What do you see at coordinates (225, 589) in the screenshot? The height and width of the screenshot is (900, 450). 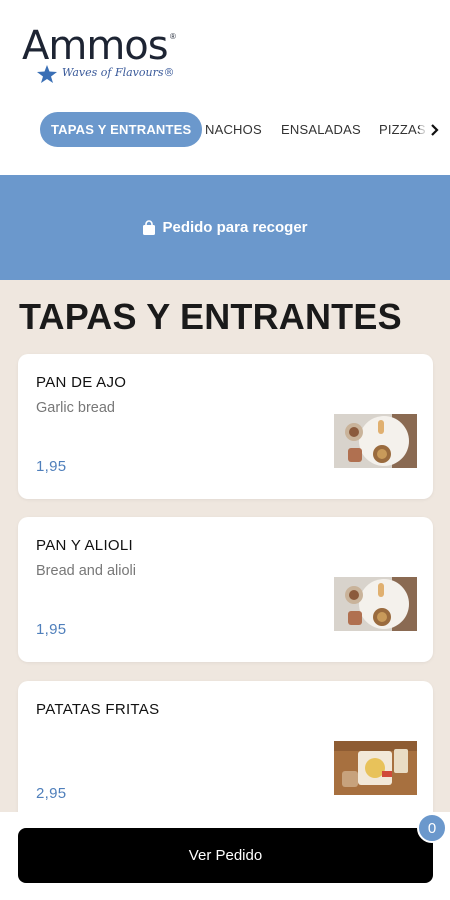 I see `menu-item-card: PAN Y ALIOLI Bread and alioli 1,95` at bounding box center [225, 589].